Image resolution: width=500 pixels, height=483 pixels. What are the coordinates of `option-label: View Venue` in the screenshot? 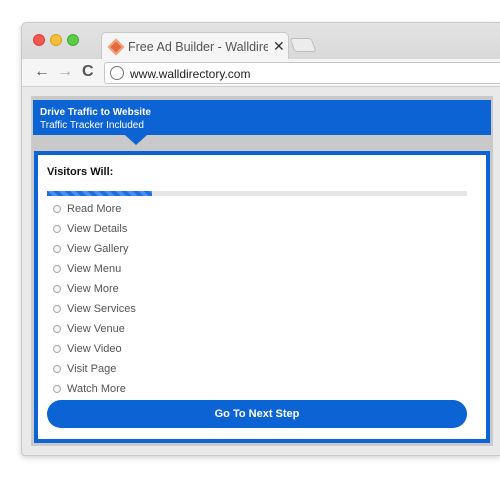 It's located at (96, 329).